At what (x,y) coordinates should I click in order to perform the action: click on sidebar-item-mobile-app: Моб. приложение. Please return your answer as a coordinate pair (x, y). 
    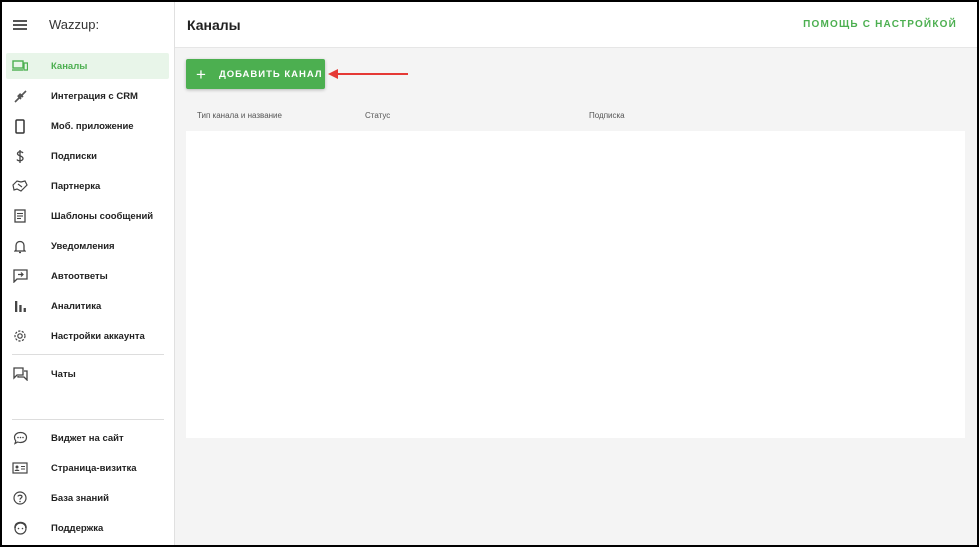
    Looking at the image, I should click on (87, 126).